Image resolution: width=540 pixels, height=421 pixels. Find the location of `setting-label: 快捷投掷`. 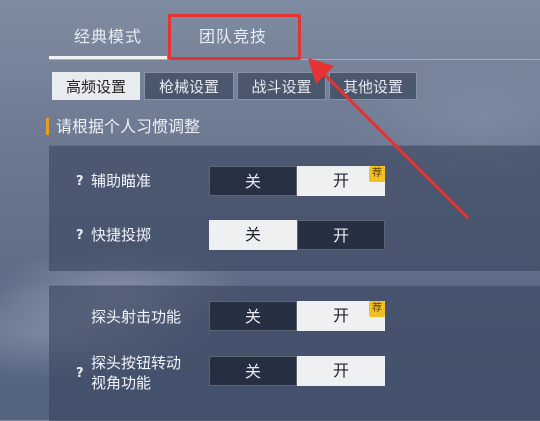

setting-label: 快捷投掷 is located at coordinates (121, 235).